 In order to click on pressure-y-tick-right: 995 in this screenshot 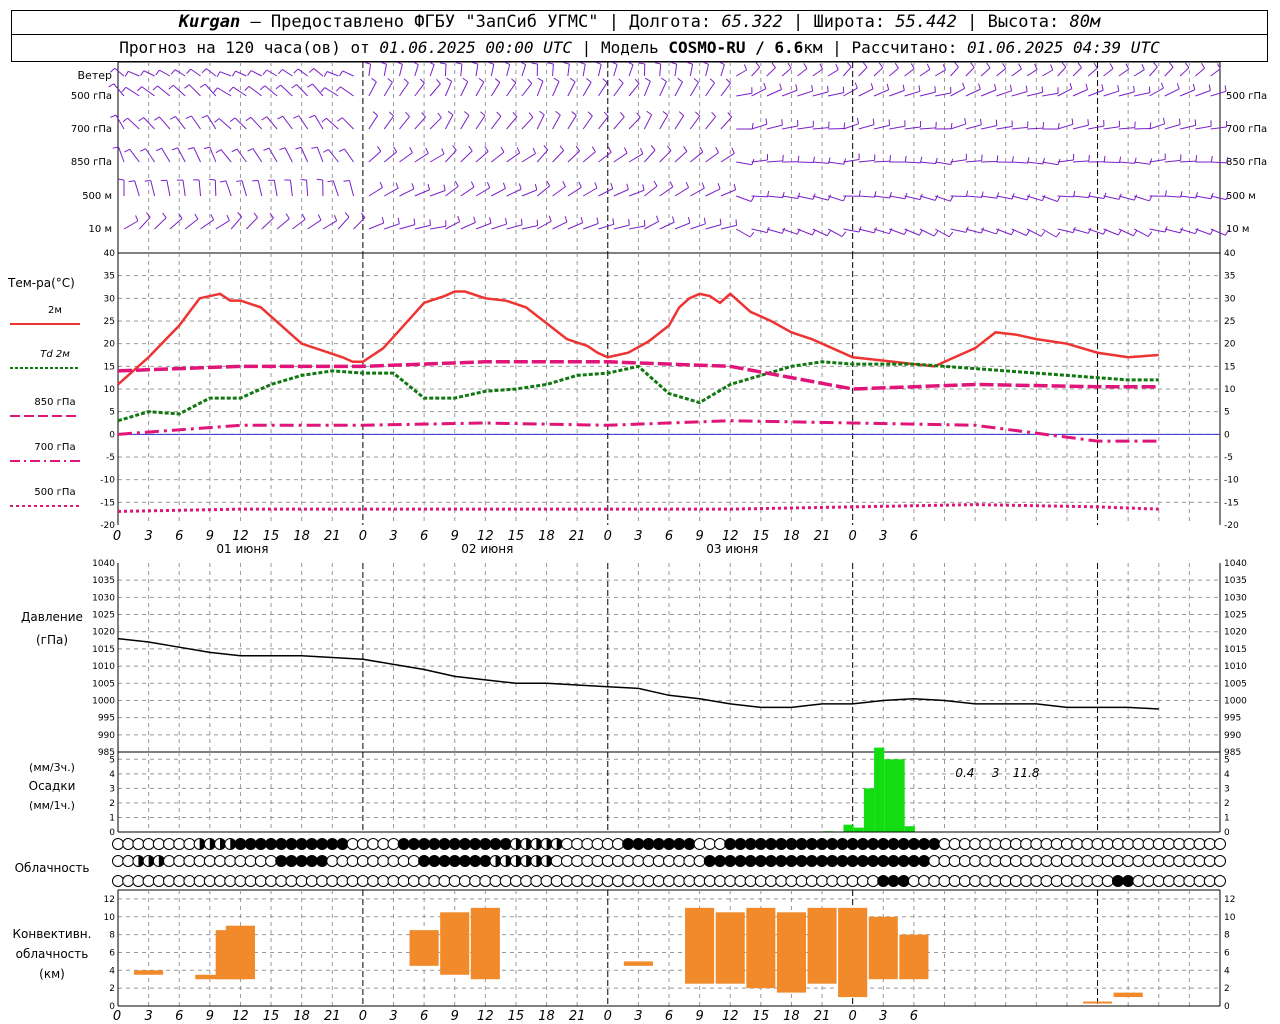, I will do `click(1232, 719)`.